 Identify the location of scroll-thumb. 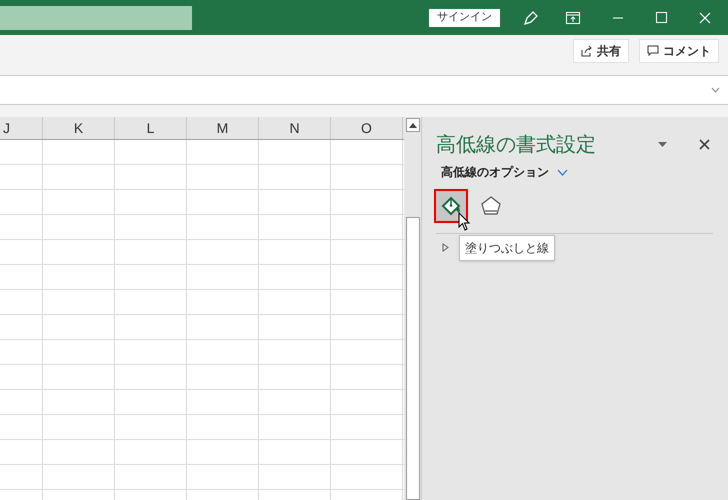
(413, 358).